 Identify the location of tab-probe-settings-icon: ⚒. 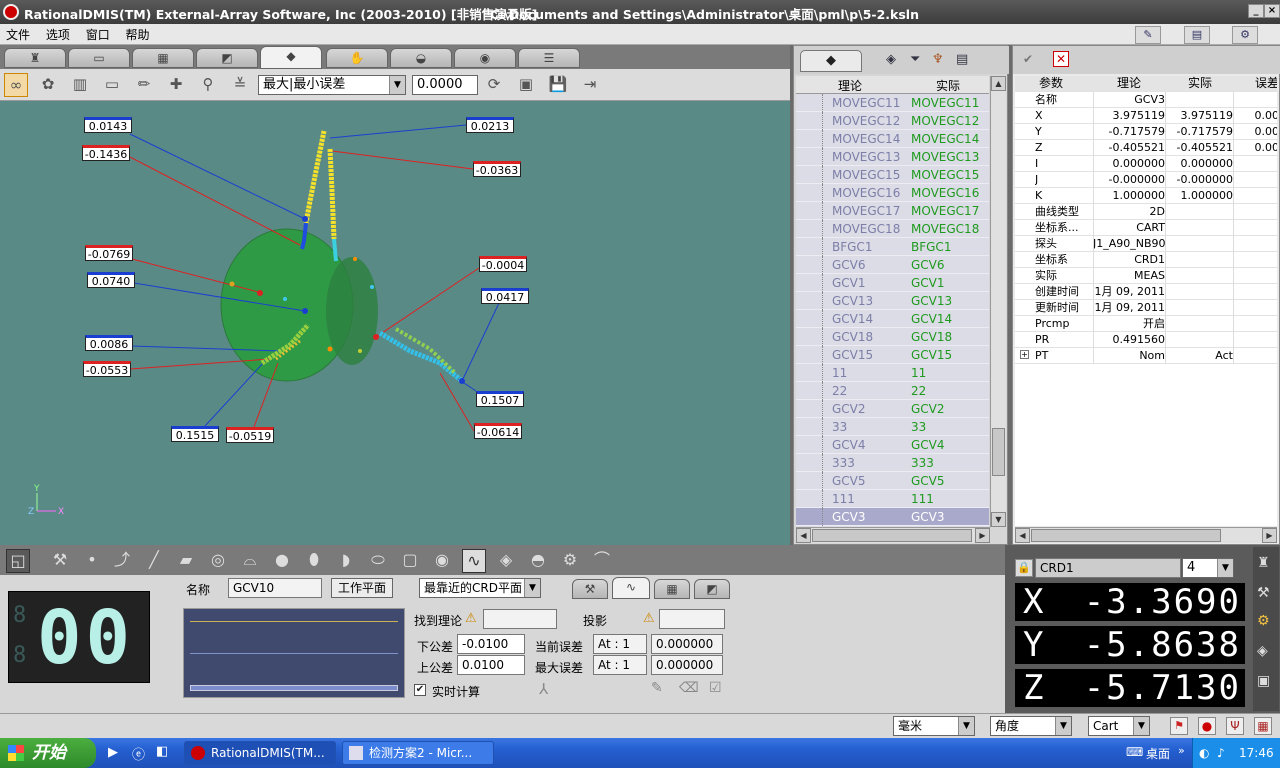
(590, 589).